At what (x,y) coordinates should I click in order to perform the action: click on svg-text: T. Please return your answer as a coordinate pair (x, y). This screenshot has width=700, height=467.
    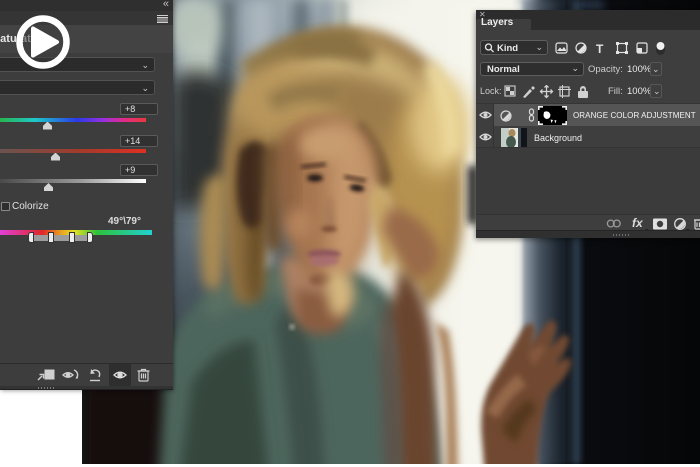
    Looking at the image, I should click on (600, 48).